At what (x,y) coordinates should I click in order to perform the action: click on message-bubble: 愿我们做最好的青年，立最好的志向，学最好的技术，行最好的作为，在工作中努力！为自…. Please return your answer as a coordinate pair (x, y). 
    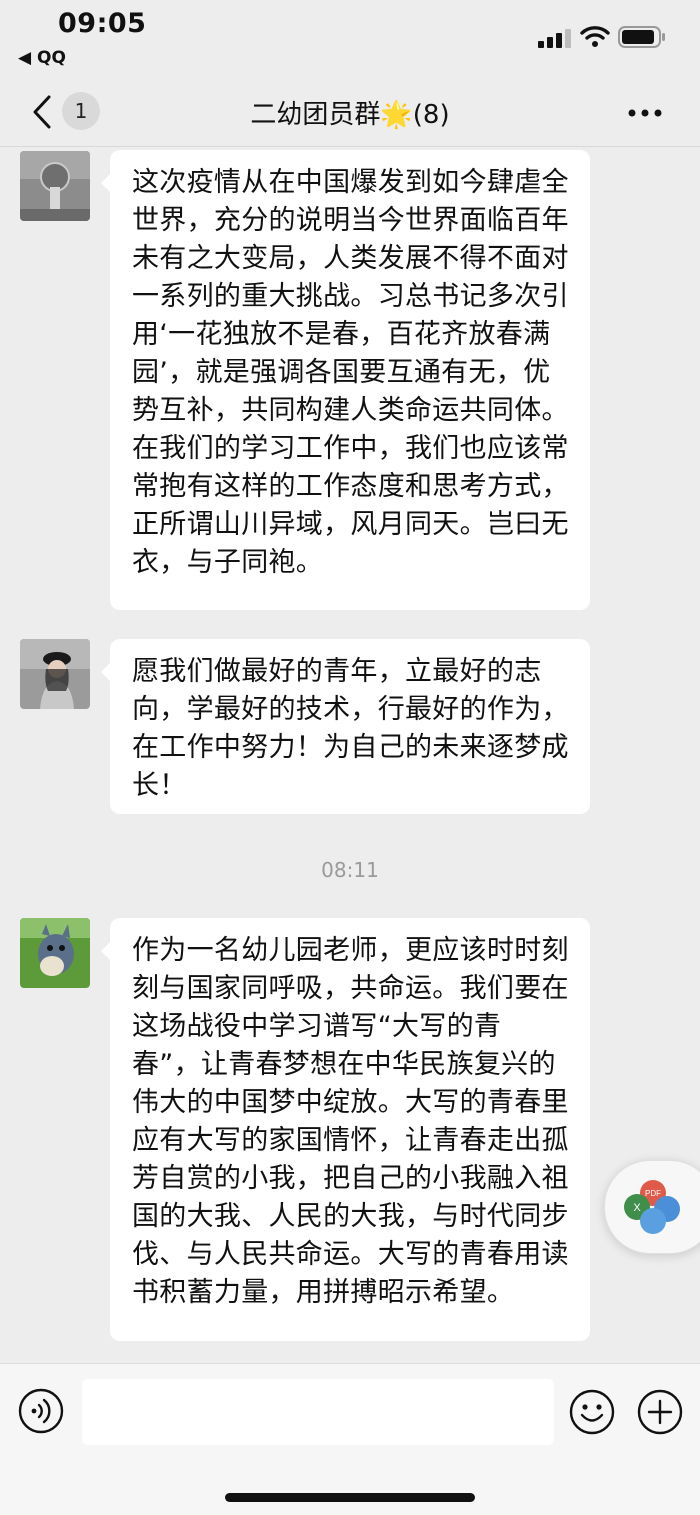
    Looking at the image, I should click on (345, 726).